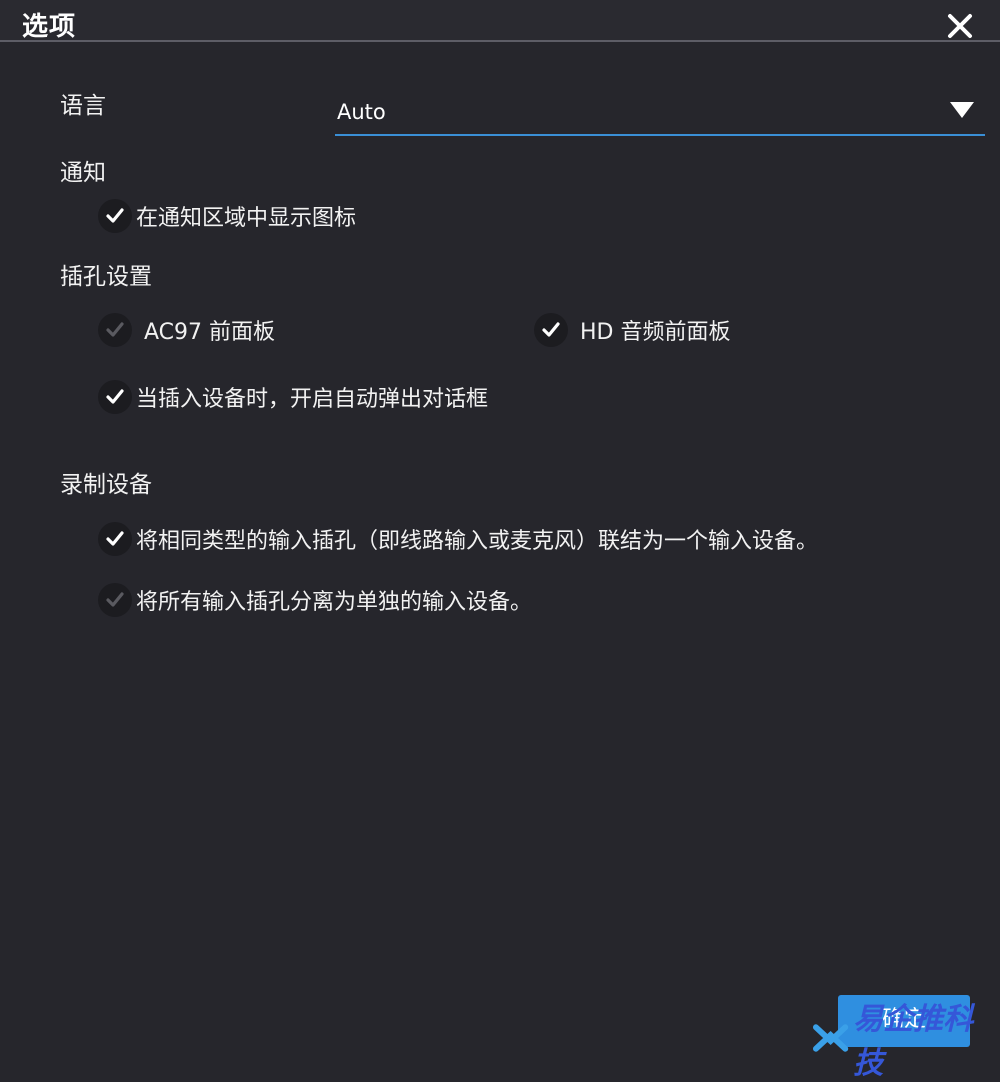 The image size is (1000, 1082). What do you see at coordinates (83, 173) in the screenshot?
I see `notification-label: 通知` at bounding box center [83, 173].